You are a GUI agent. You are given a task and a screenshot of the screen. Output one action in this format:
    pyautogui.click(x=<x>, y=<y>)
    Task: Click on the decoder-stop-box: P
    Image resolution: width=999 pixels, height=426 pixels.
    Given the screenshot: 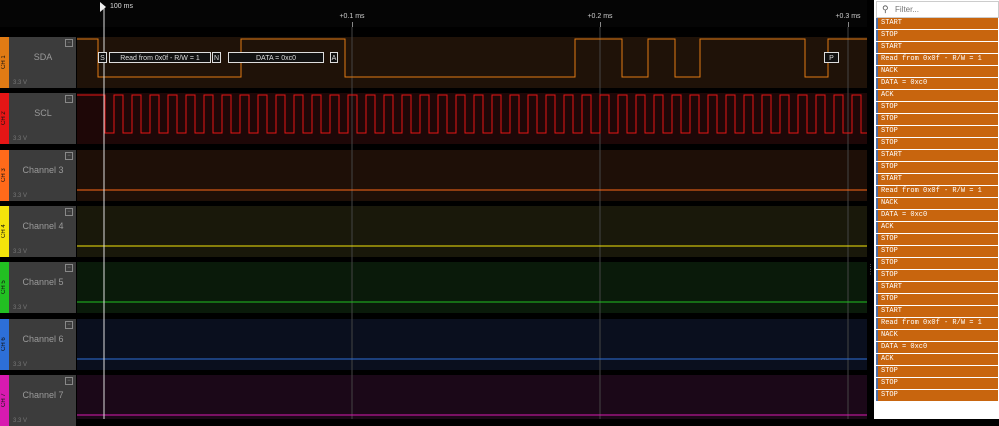 What is the action you would take?
    pyautogui.click(x=831, y=57)
    